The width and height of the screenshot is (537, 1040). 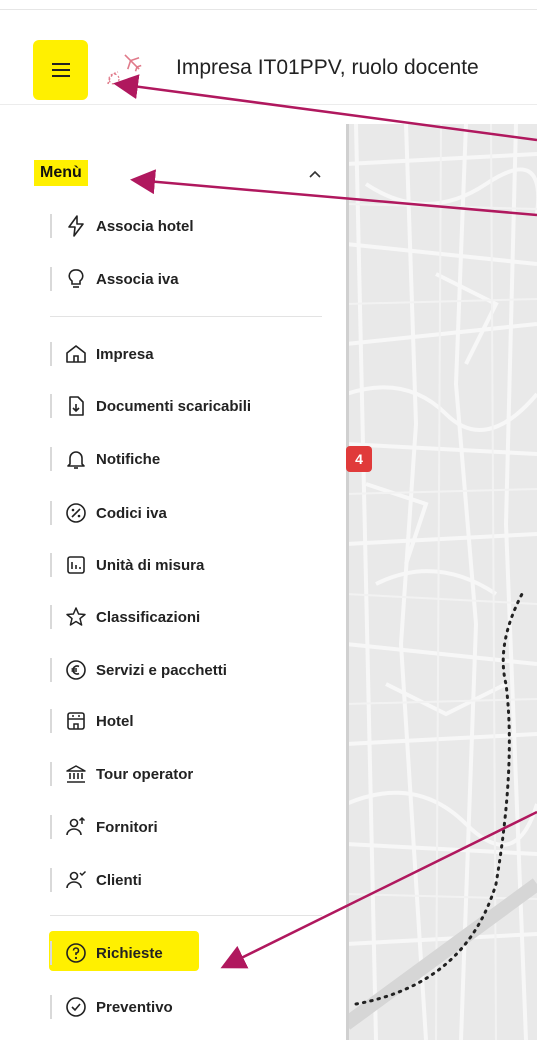 What do you see at coordinates (145, 774) in the screenshot?
I see `sidebar-item-label: Tour operator` at bounding box center [145, 774].